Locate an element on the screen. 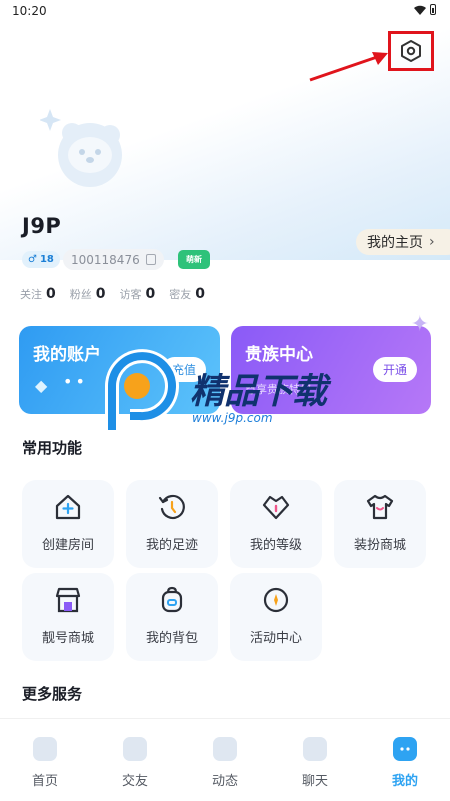 The width and height of the screenshot is (450, 801). my-level-tile: 我的等级 is located at coordinates (276, 524).